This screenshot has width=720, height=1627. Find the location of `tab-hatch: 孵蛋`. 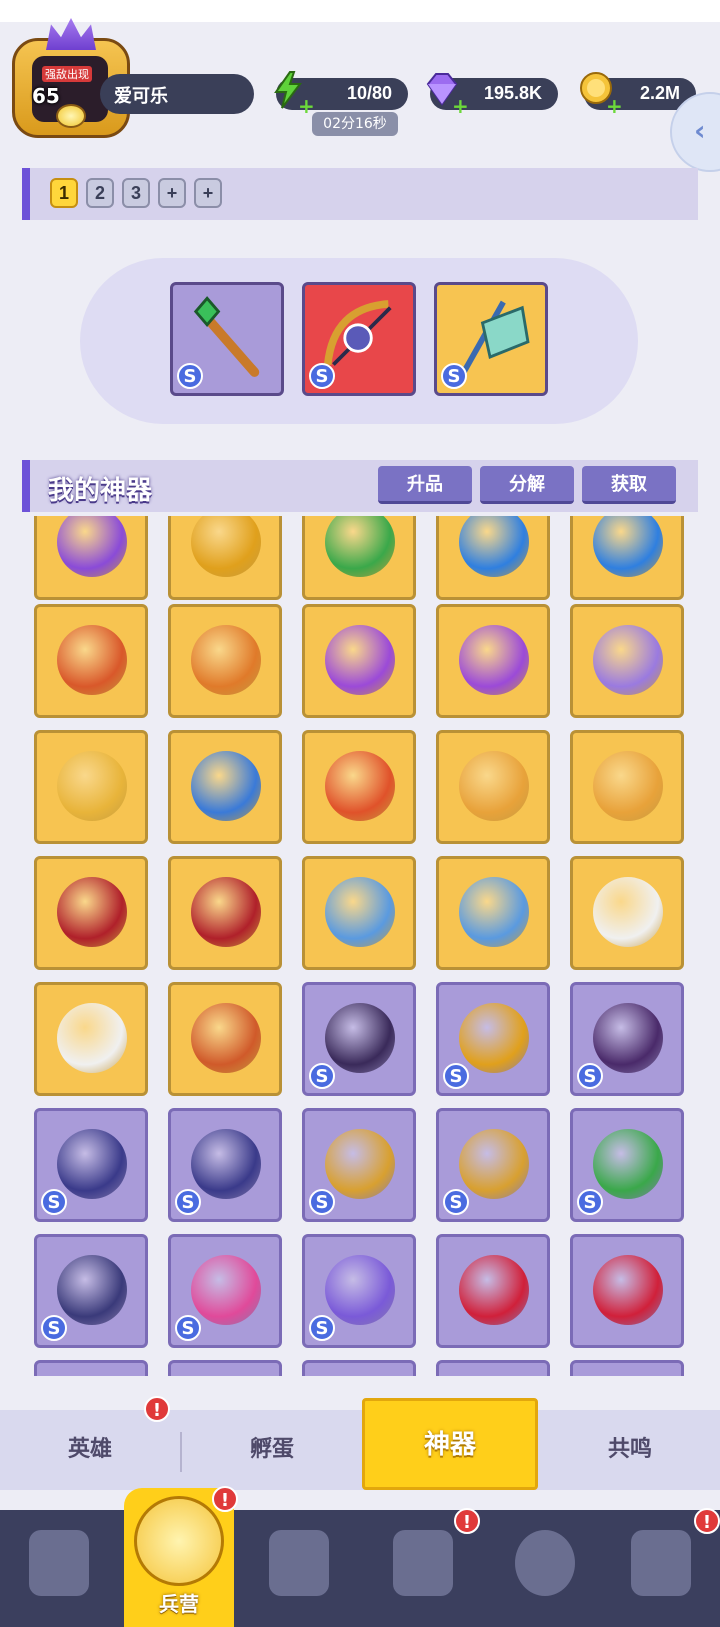

tab-hatch: 孵蛋 is located at coordinates (272, 1450).